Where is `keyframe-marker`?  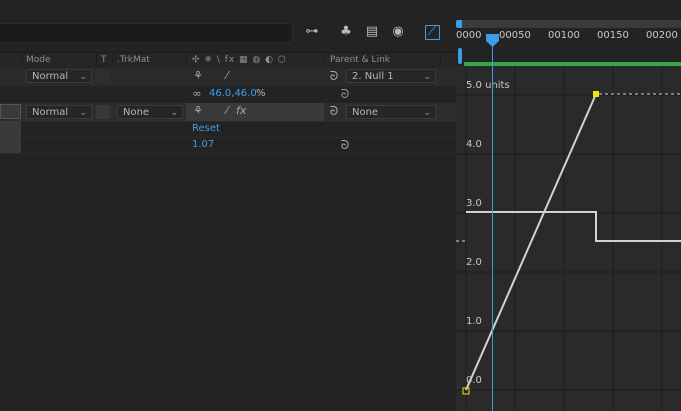 keyframe-marker is located at coordinates (596, 94).